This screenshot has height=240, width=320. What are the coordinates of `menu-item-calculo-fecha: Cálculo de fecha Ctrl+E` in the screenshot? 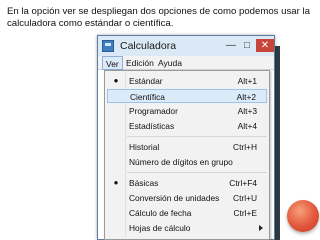 It's located at (187, 213).